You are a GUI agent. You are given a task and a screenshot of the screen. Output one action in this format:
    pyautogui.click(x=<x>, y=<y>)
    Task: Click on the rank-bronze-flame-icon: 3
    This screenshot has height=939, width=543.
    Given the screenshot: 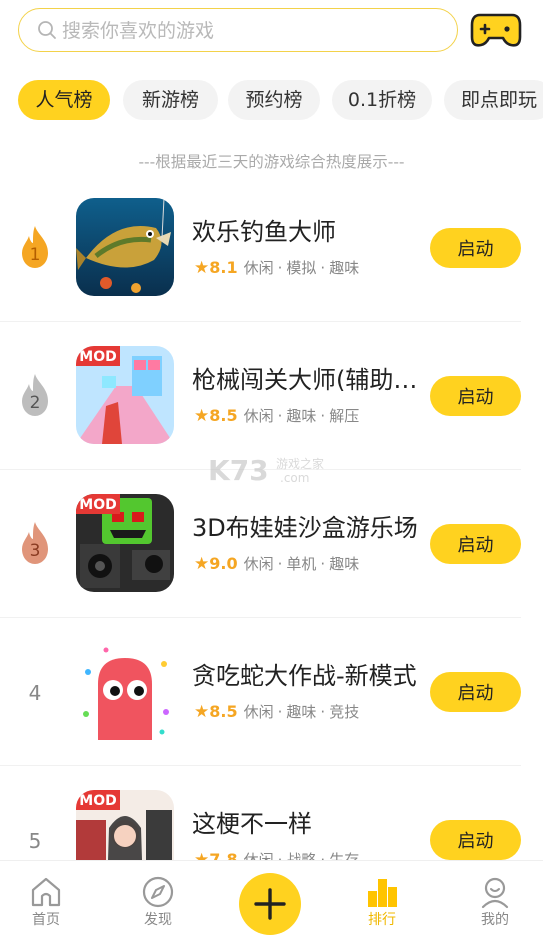 What is the action you would take?
    pyautogui.click(x=35, y=543)
    